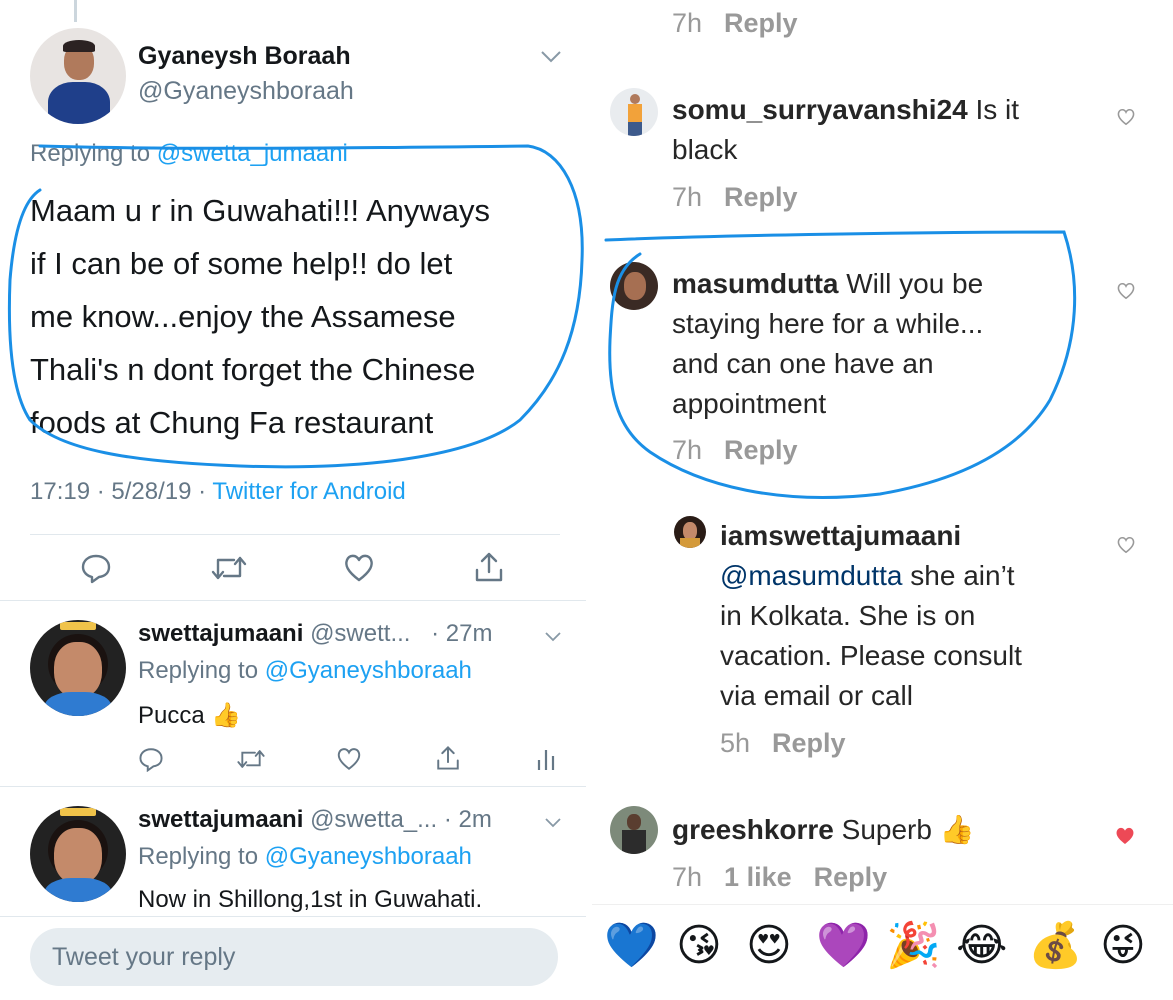  I want to click on tweet-source-link: Twitter for Android, so click(308, 491).